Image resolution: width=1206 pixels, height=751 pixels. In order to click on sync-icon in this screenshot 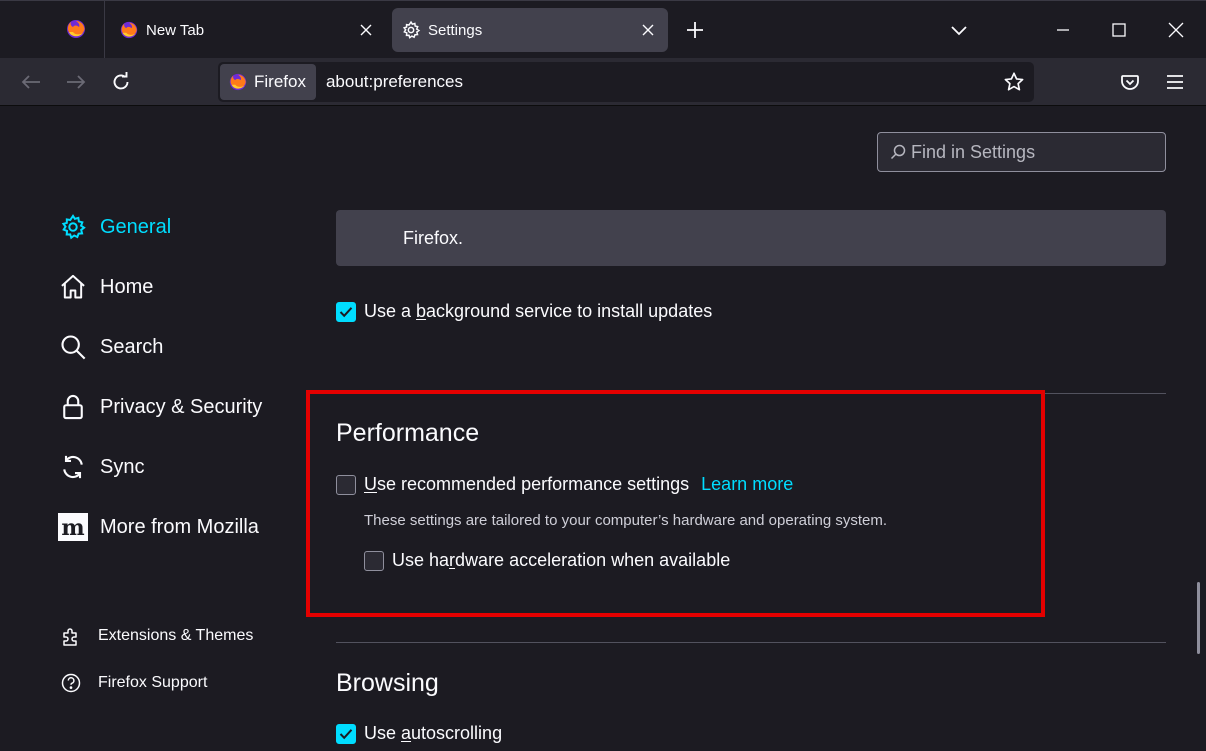, I will do `click(73, 467)`.